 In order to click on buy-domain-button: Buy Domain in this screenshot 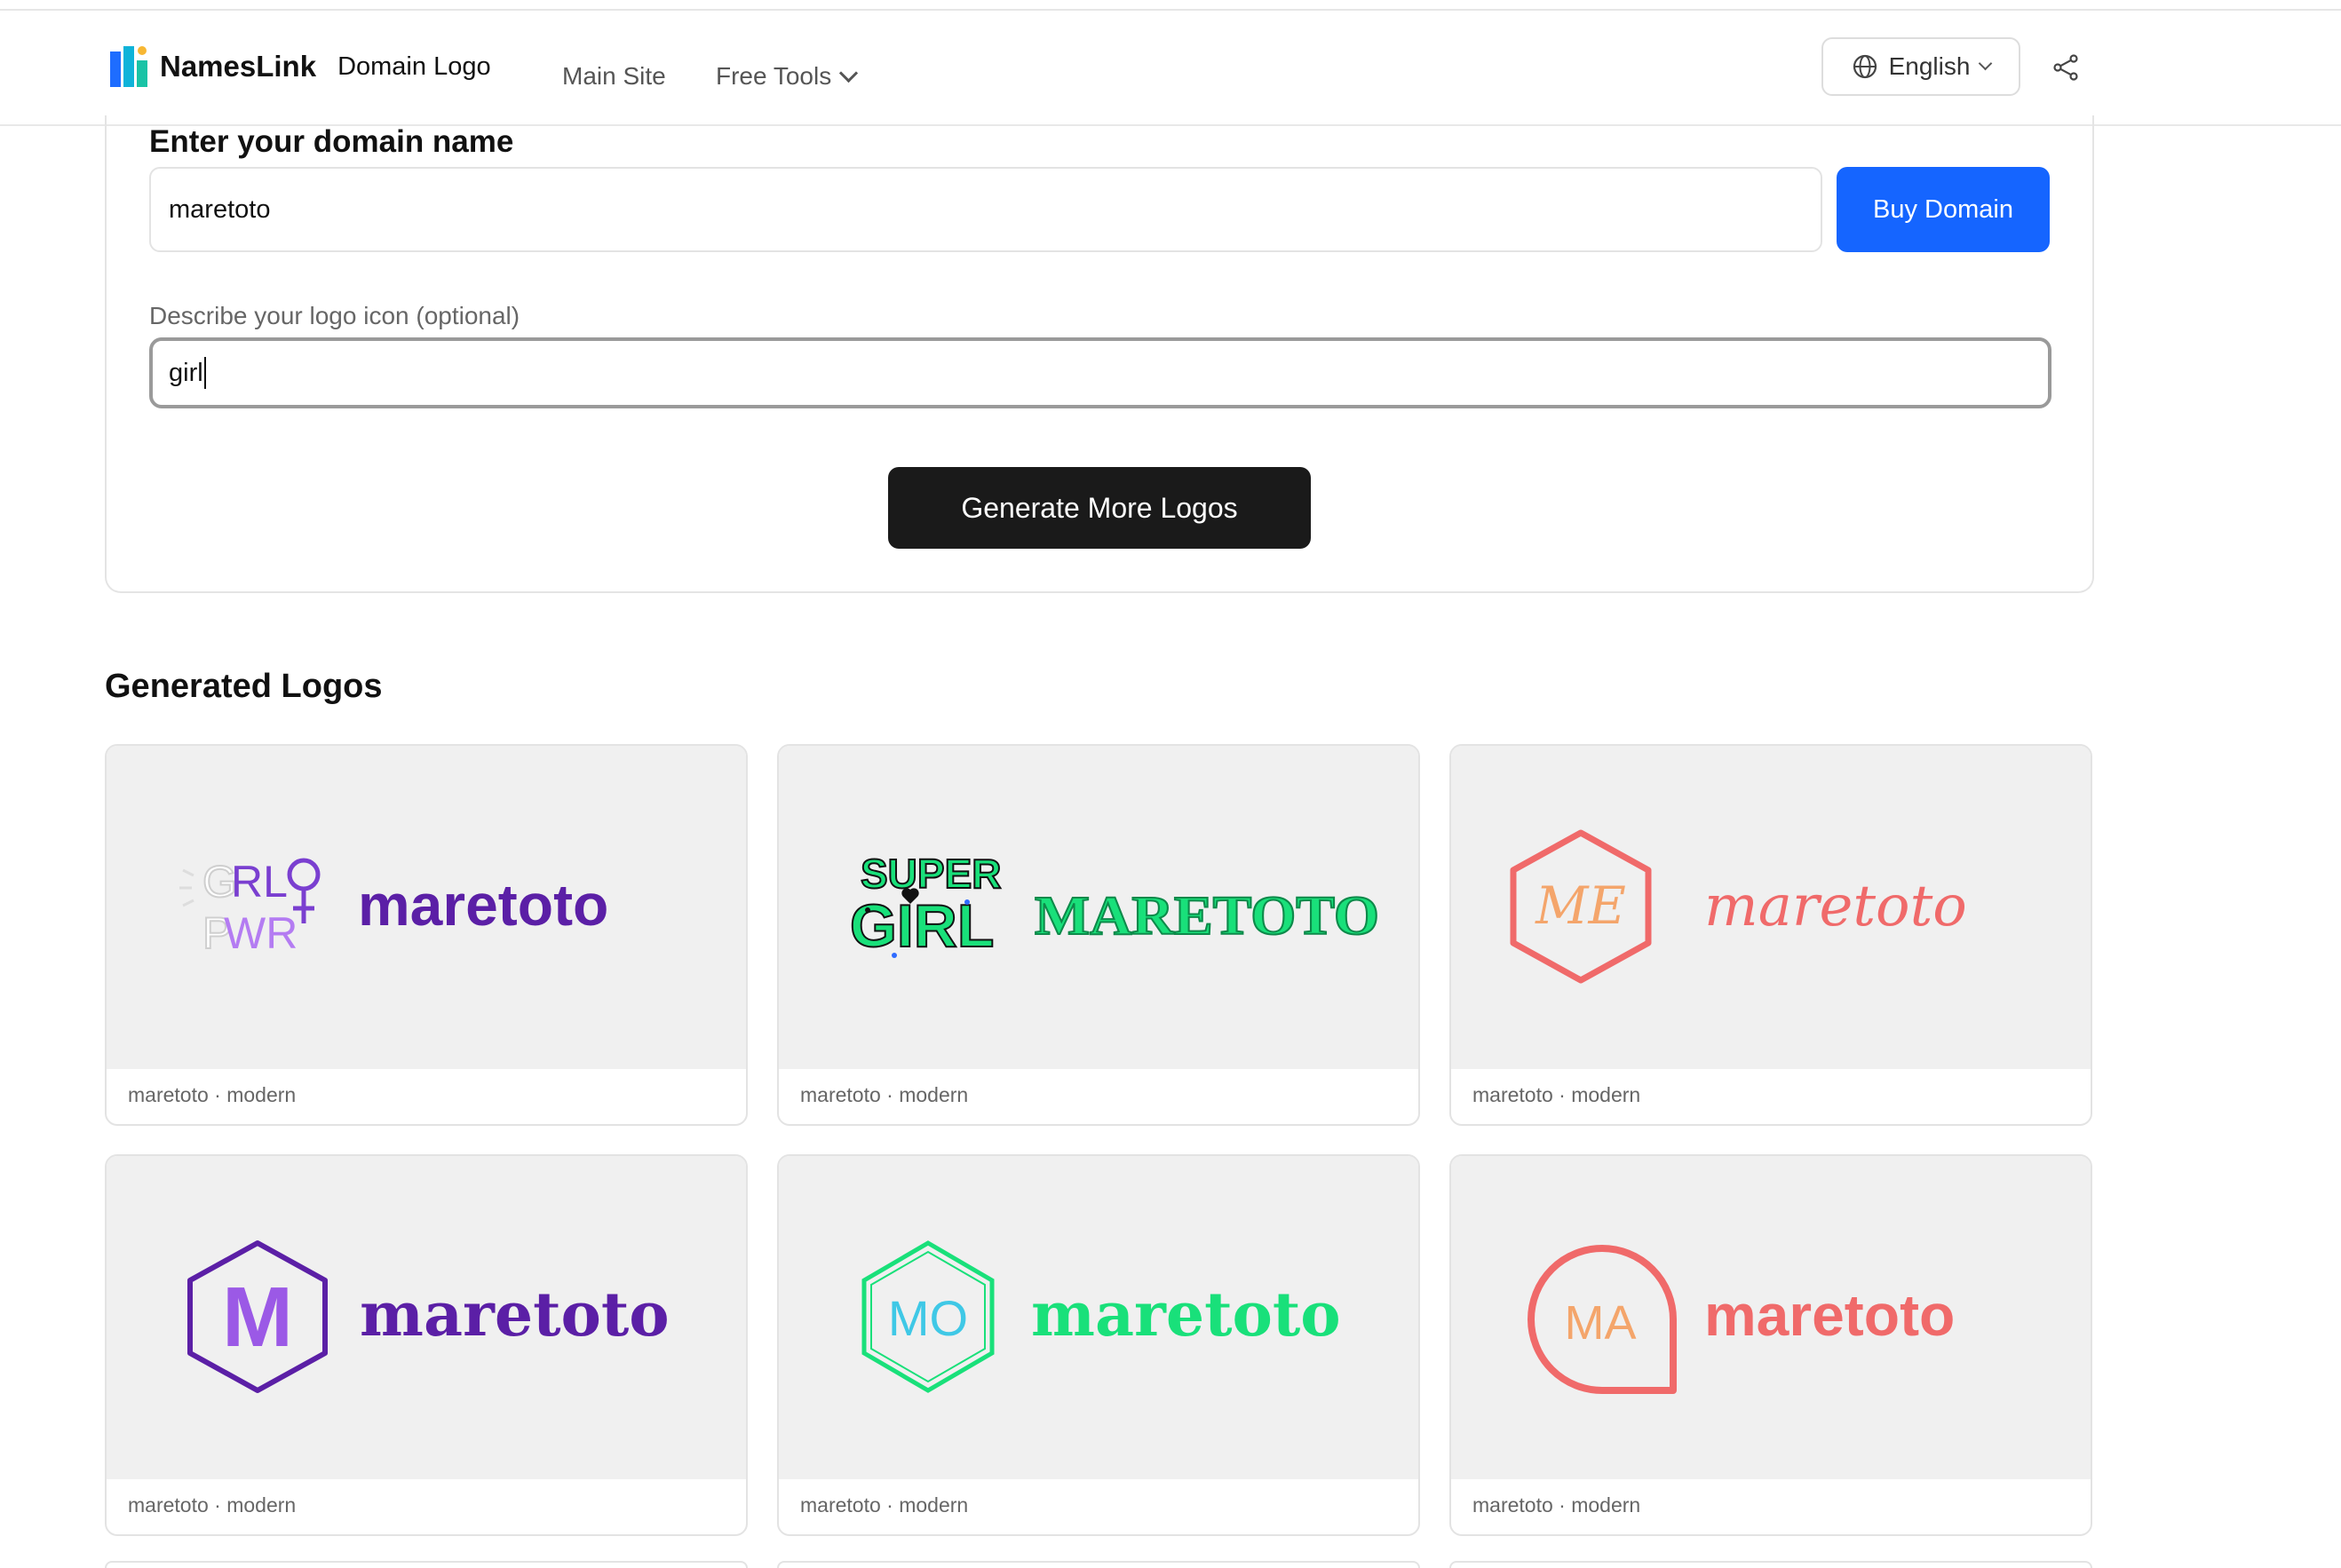, I will do `click(1944, 209)`.